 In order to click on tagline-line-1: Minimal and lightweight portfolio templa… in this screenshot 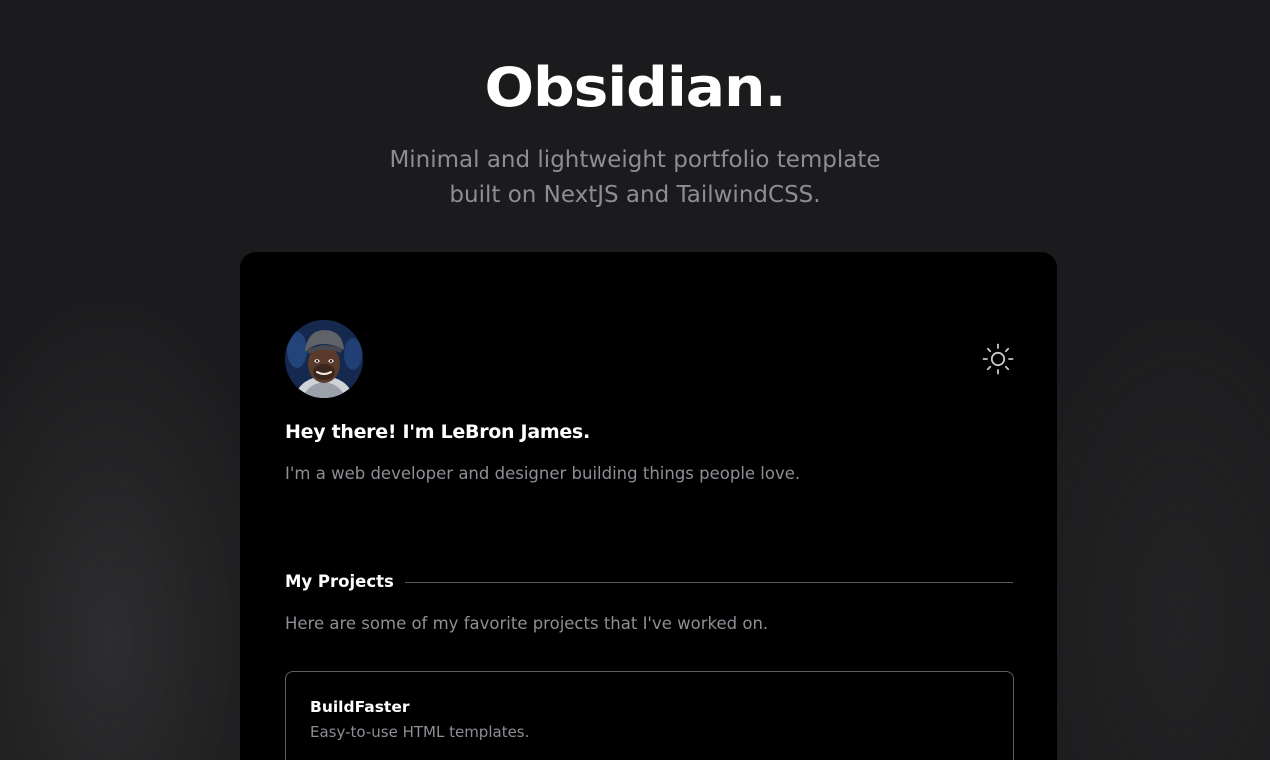, I will do `click(635, 160)`.